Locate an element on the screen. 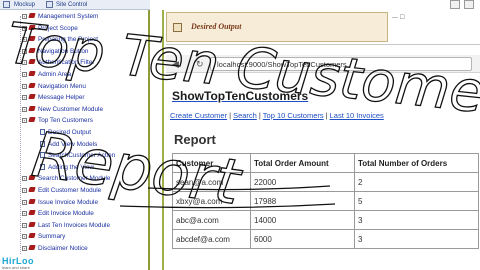 This screenshot has height=270, width=480. table-row: sean@a.com 22000 2 is located at coordinates (325, 182).